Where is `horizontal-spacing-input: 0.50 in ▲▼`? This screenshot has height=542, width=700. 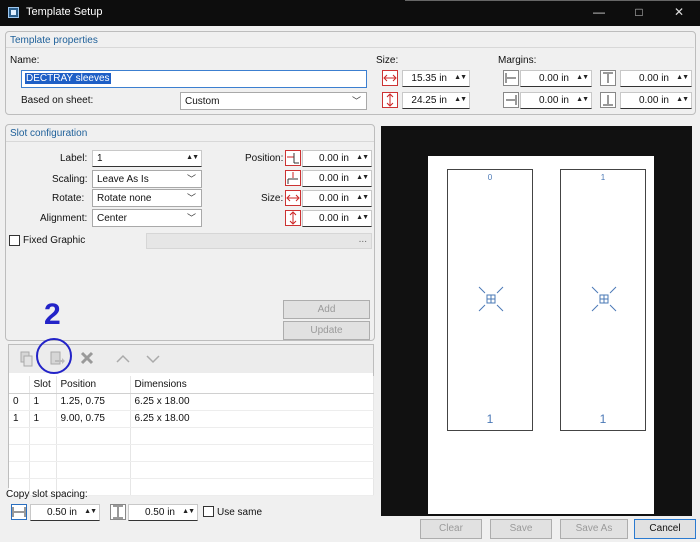
horizontal-spacing-input: 0.50 in ▲▼ is located at coordinates (65, 512).